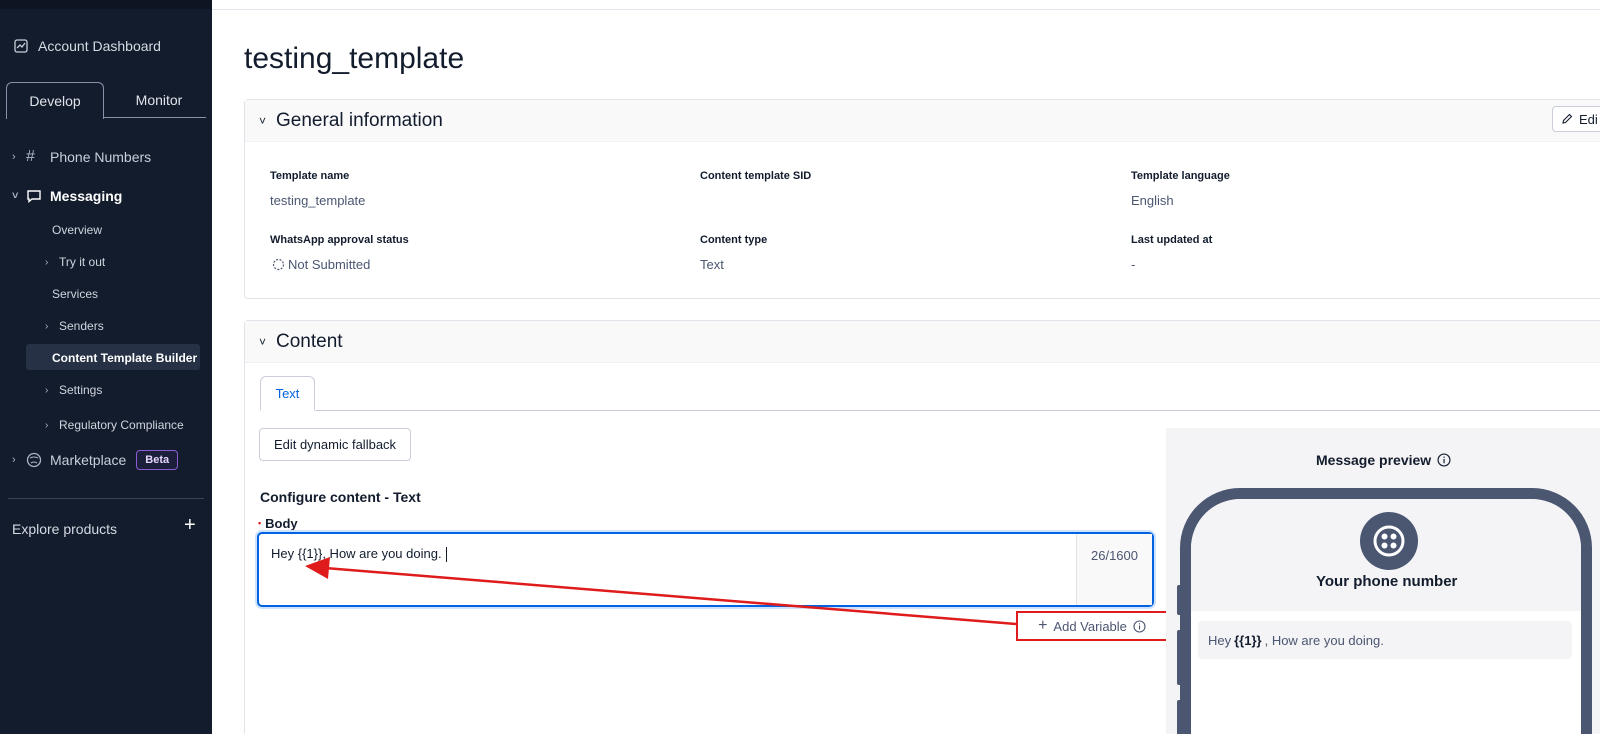 The image size is (1600, 734). I want to click on sidebar-item-label: Phone Numbers, so click(101, 157).